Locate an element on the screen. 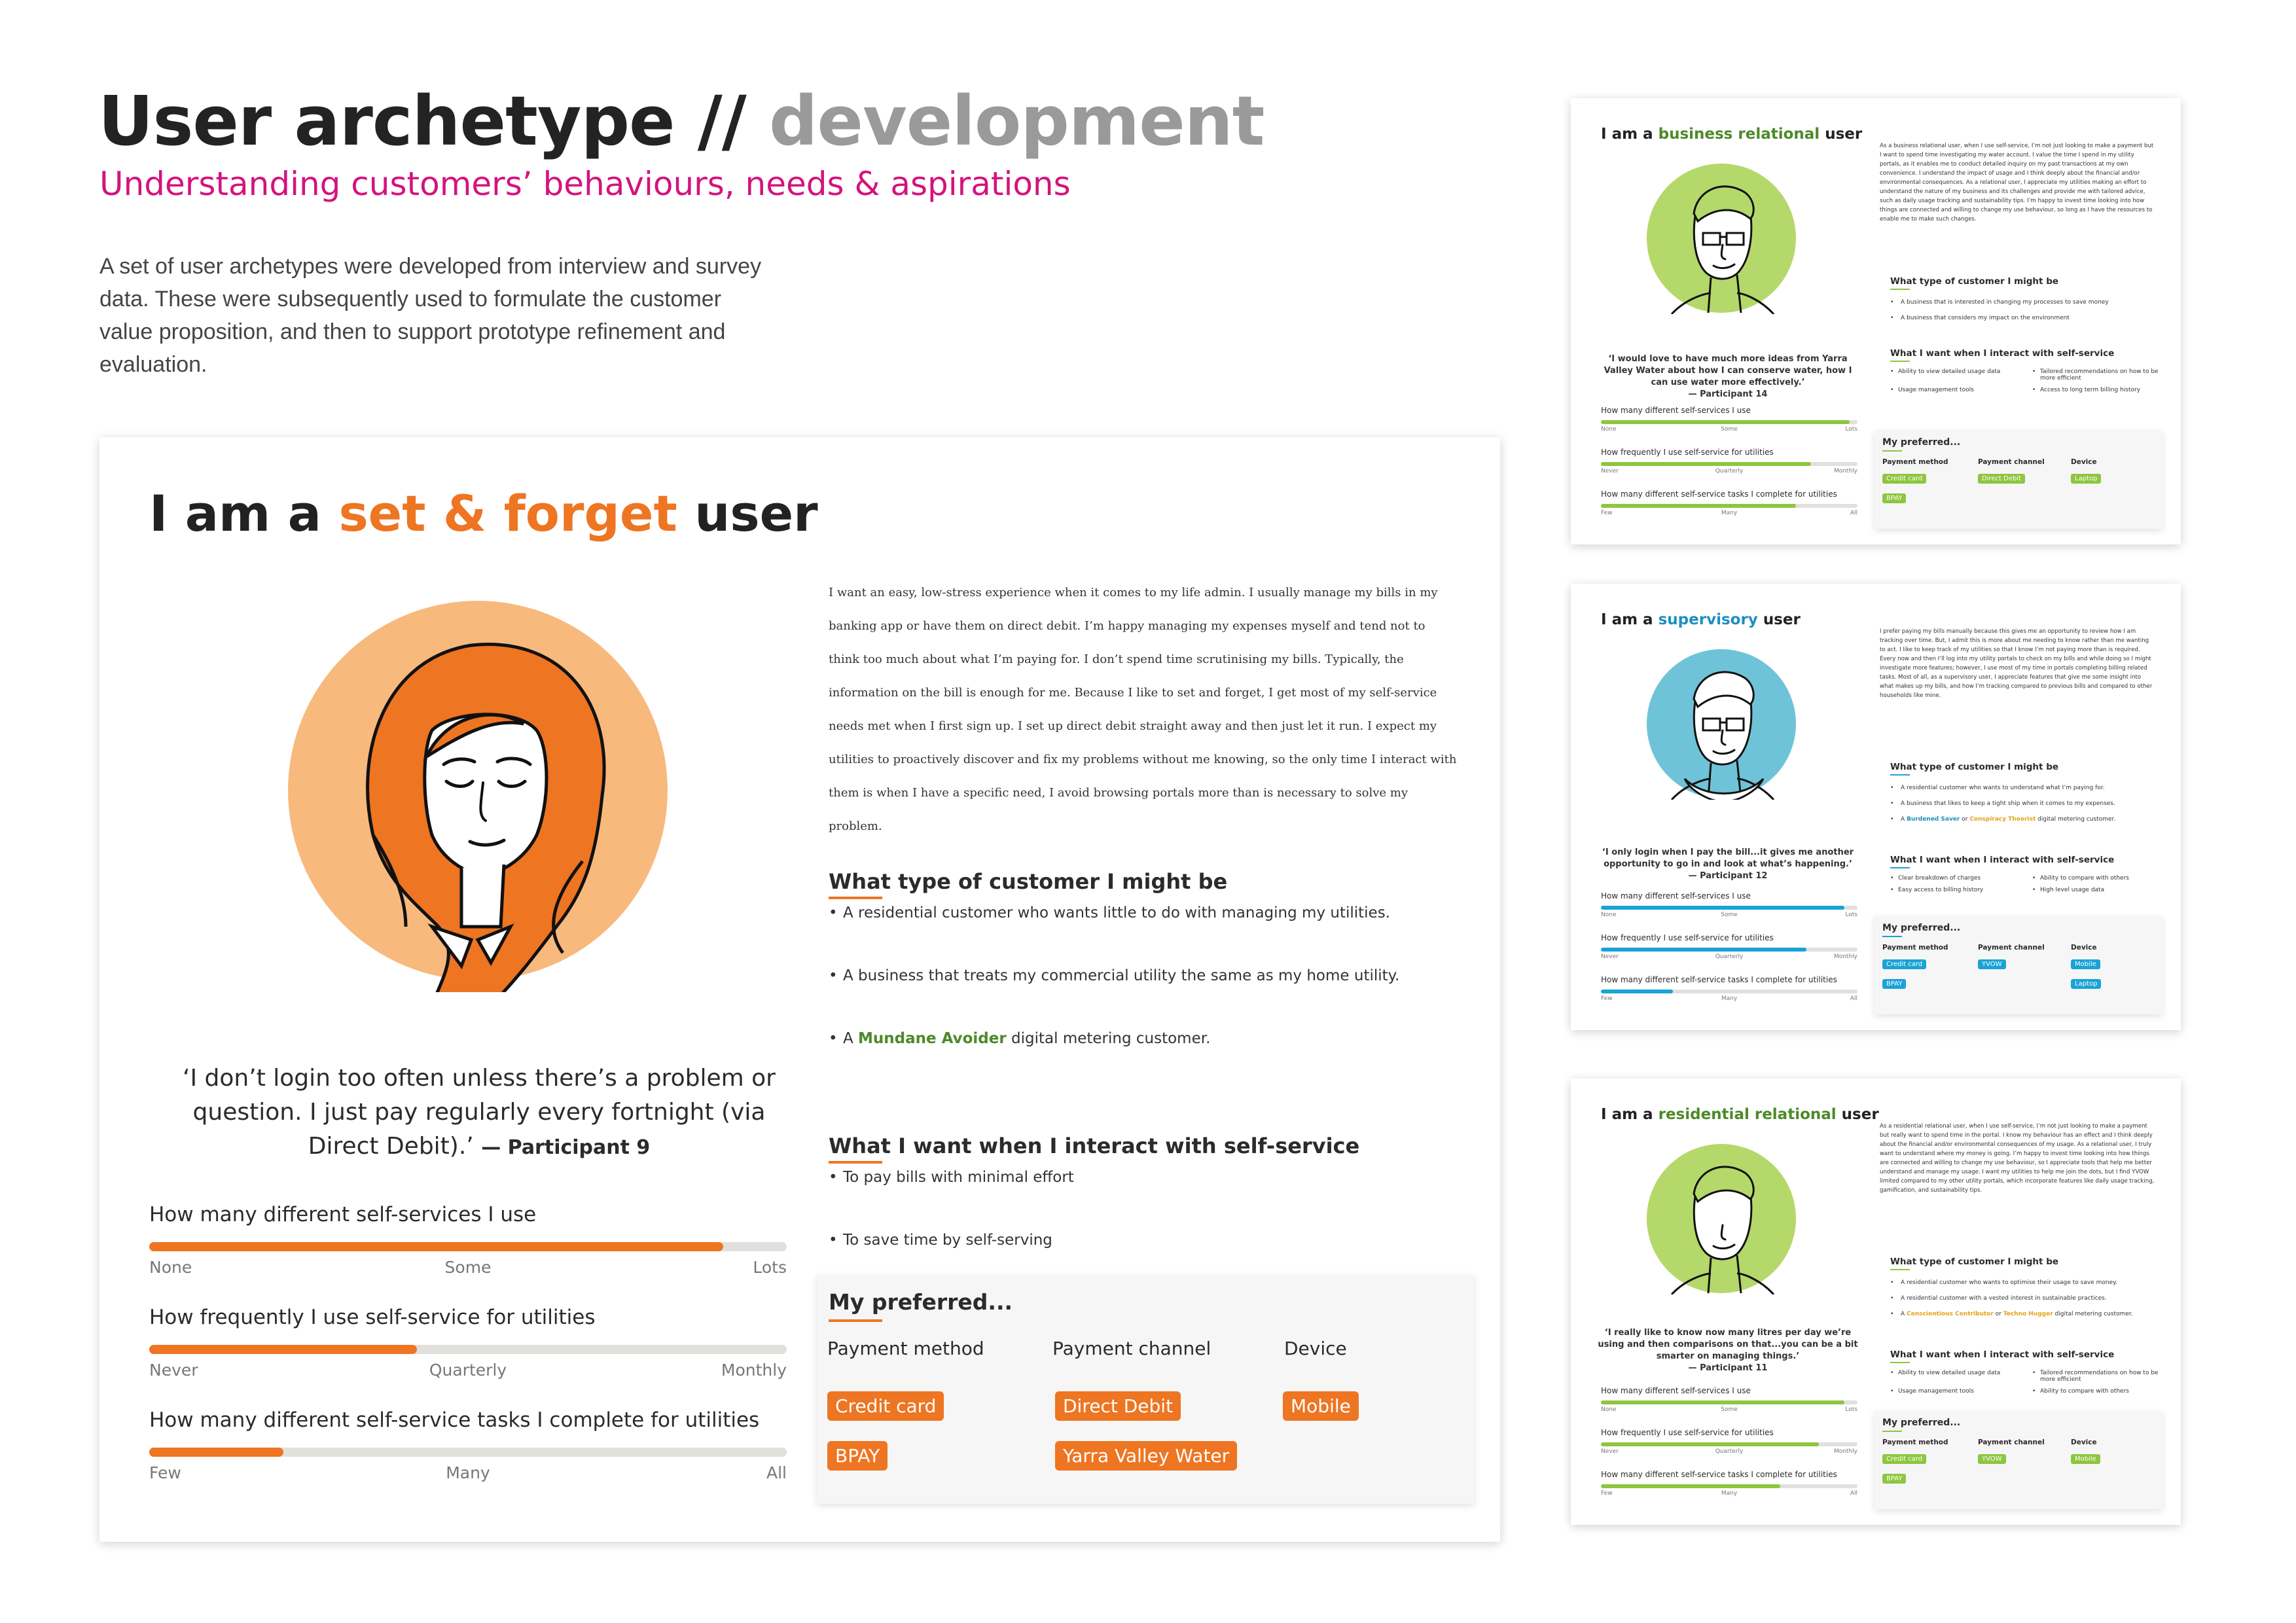 The height and width of the screenshot is (1623, 2296). page-title: User archetype // development is located at coordinates (682, 122).